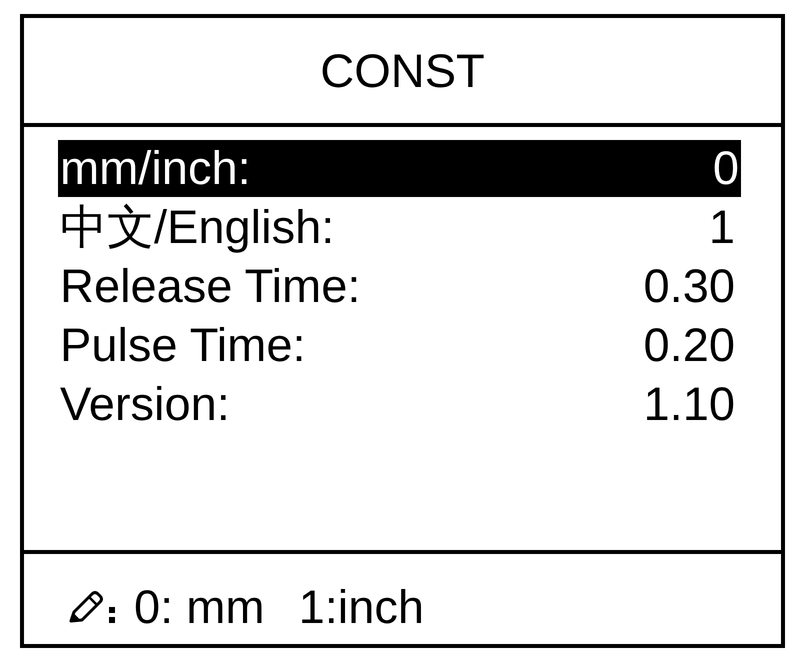  Describe the element at coordinates (399, 404) in the screenshot. I see `menu-row: Version: 1.10` at that location.